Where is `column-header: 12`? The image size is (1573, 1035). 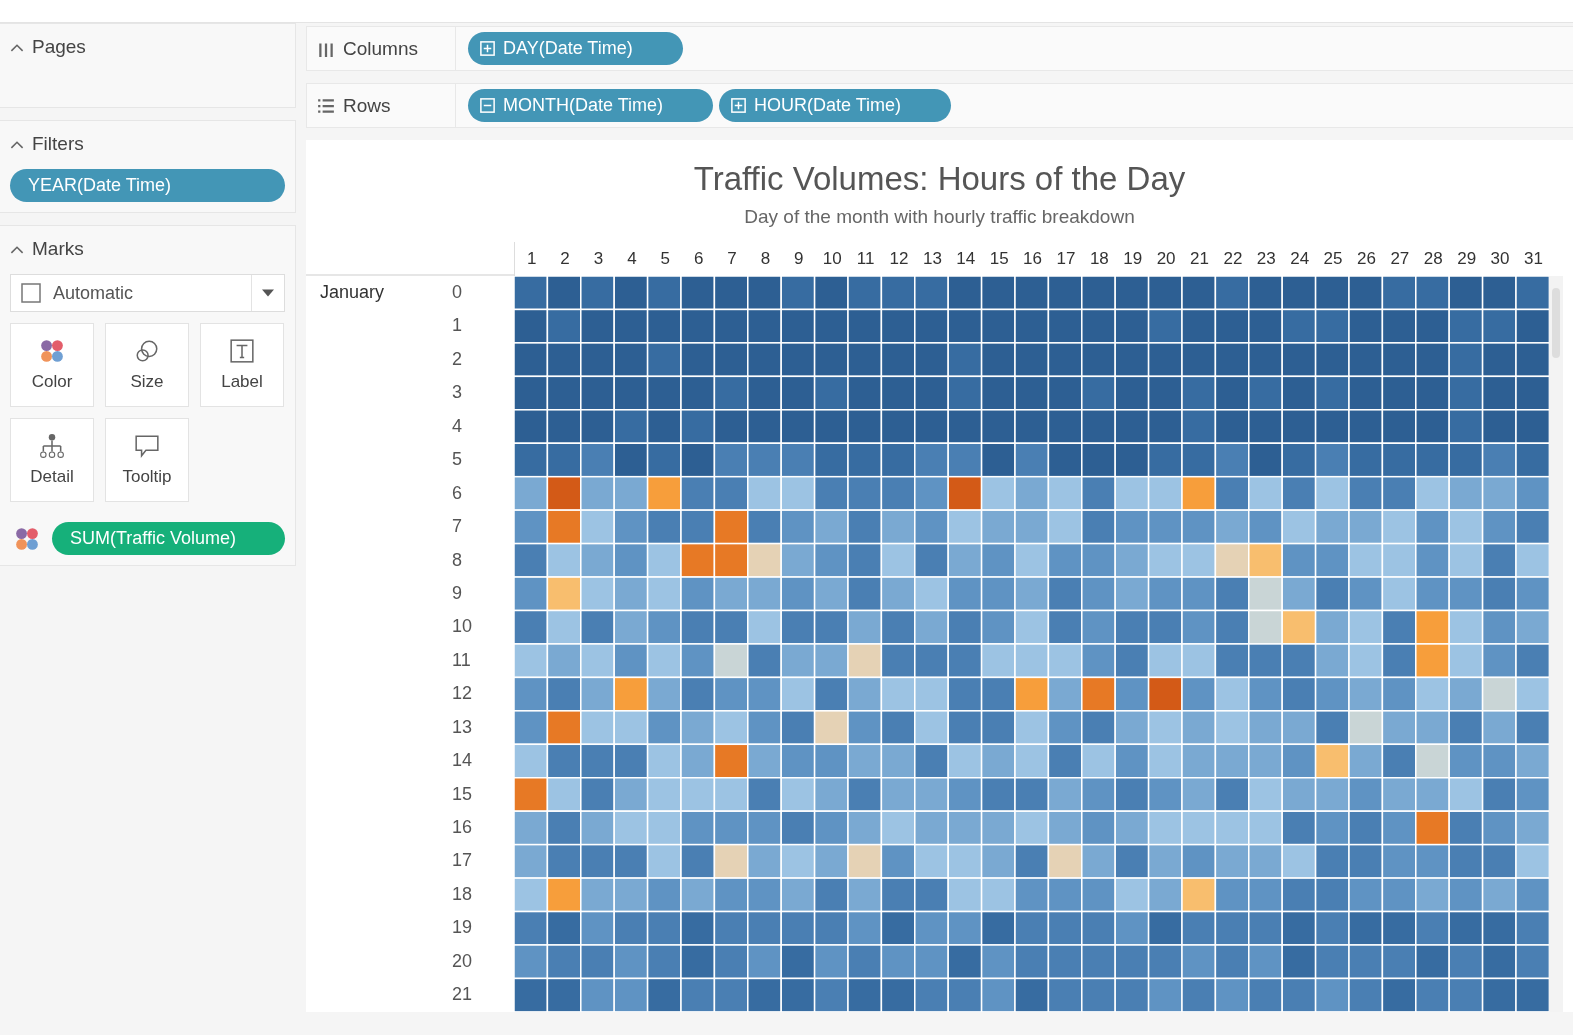 column-header: 12 is located at coordinates (899, 259).